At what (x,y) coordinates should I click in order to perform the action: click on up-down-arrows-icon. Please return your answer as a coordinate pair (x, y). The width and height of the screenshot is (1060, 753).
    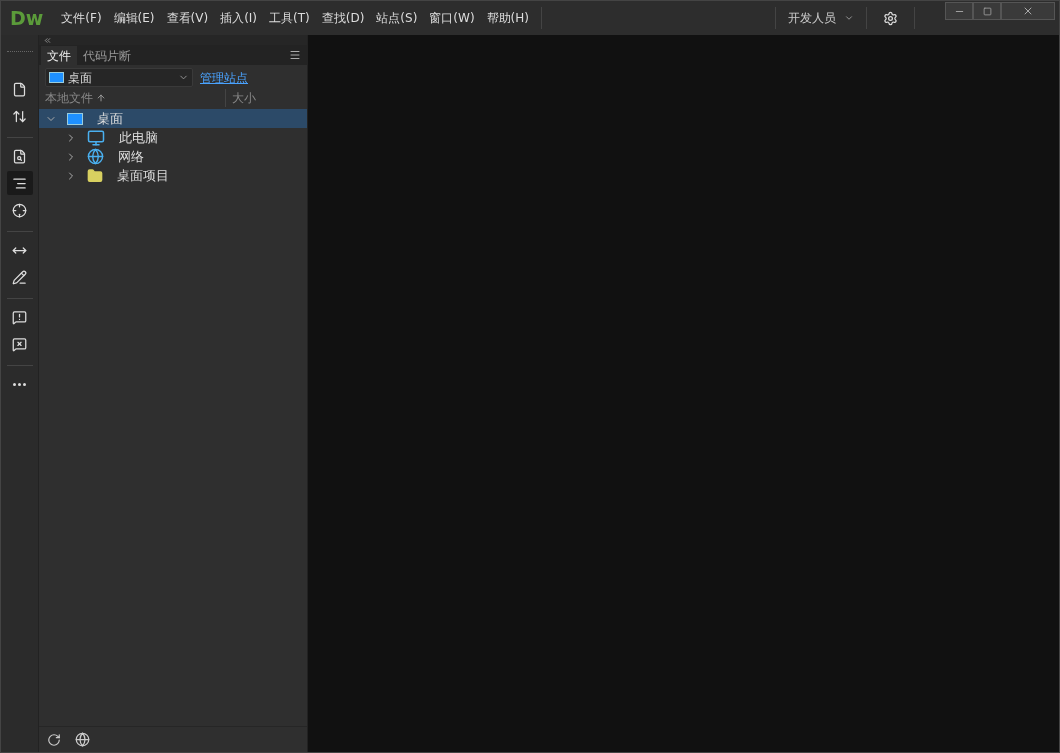
    Looking at the image, I should click on (19, 116).